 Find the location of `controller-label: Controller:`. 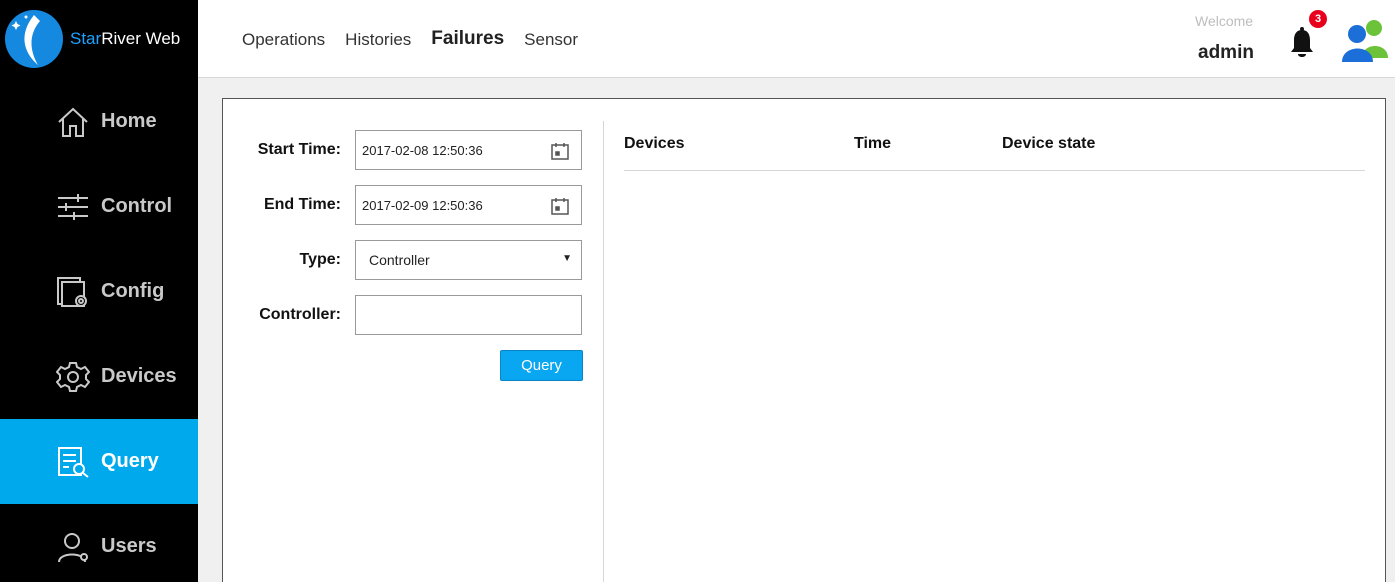

controller-label: Controller: is located at coordinates (300, 314).